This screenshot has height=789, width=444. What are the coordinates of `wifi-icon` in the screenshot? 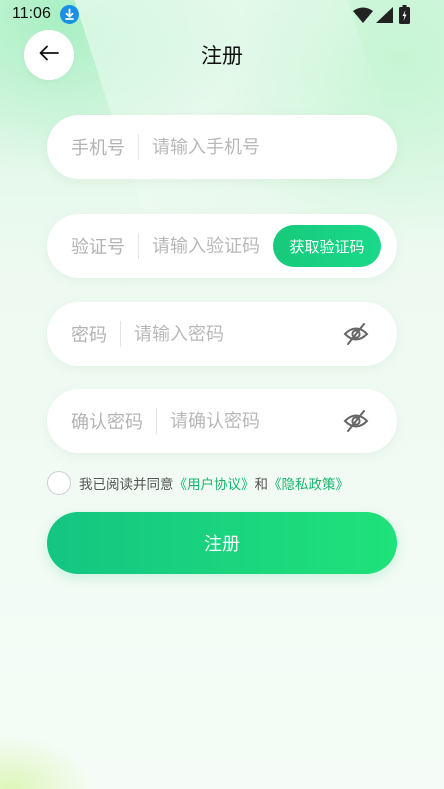 It's located at (363, 17).